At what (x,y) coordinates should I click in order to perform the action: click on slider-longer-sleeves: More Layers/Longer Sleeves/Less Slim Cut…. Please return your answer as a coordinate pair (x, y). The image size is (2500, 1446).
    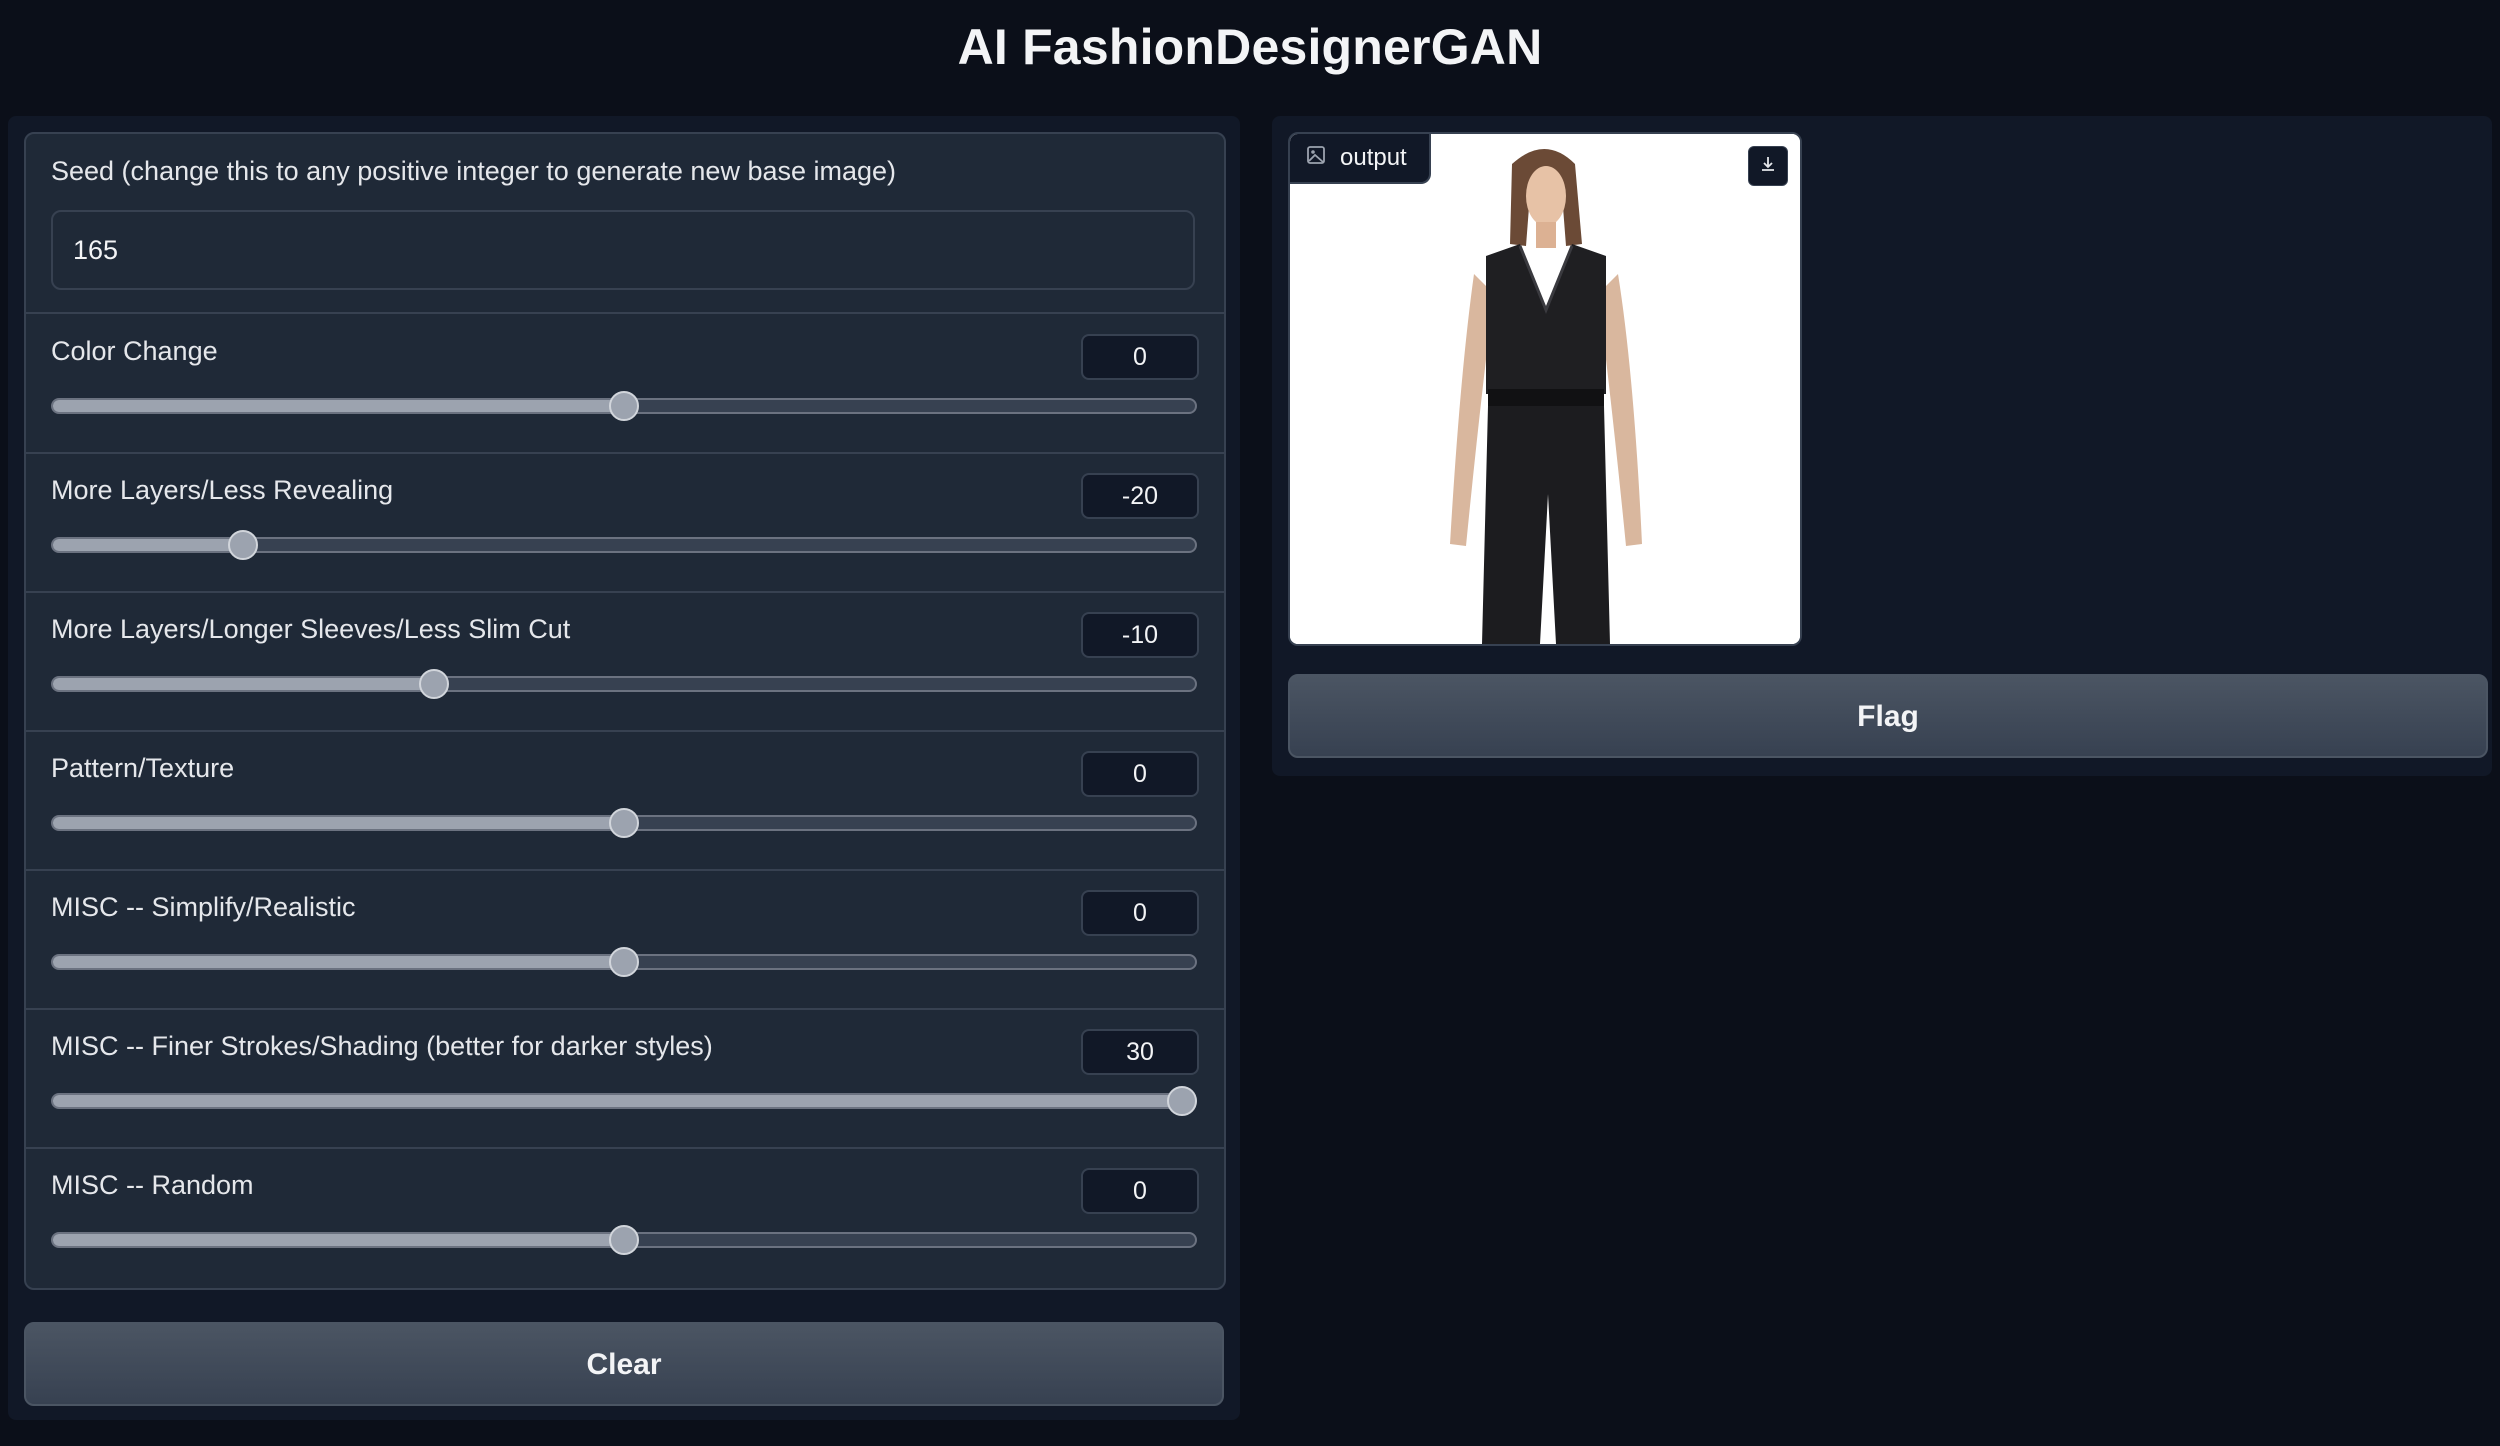
    Looking at the image, I should click on (625, 662).